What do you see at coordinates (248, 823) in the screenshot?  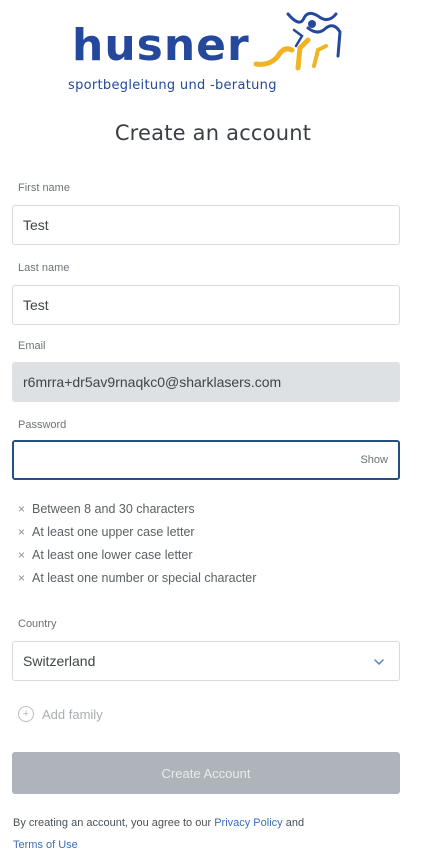 I see `privacy-policy-link: Privacy Policy` at bounding box center [248, 823].